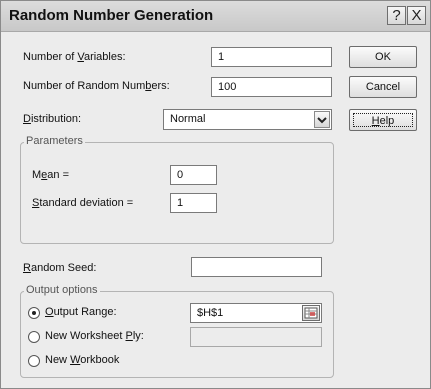  I want to click on label-accel: H, so click(375, 121).